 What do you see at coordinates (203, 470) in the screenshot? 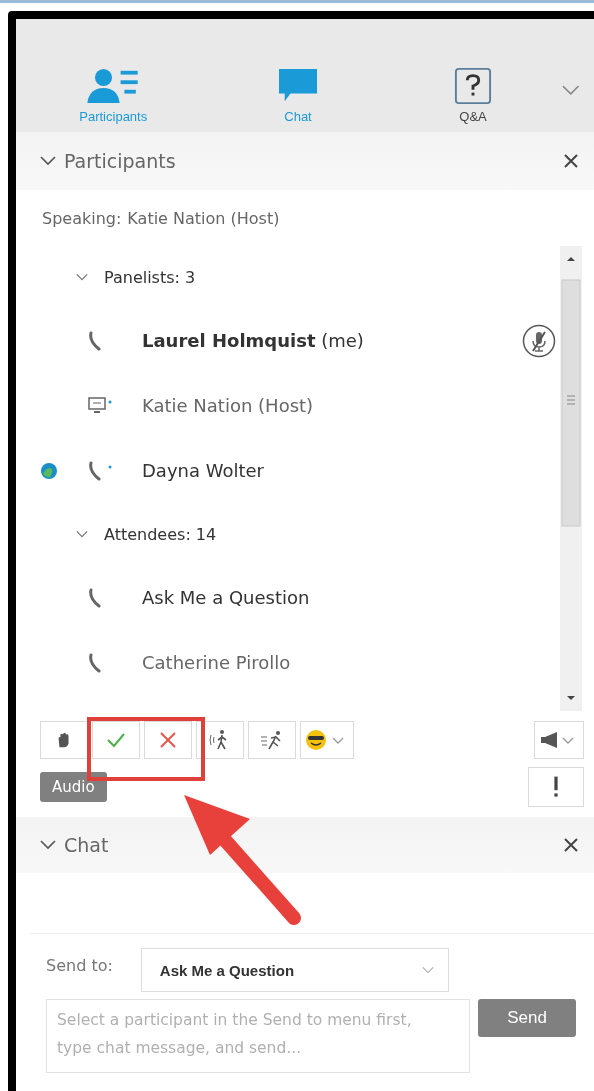
I see `participant-name: Dayna Wolter` at bounding box center [203, 470].